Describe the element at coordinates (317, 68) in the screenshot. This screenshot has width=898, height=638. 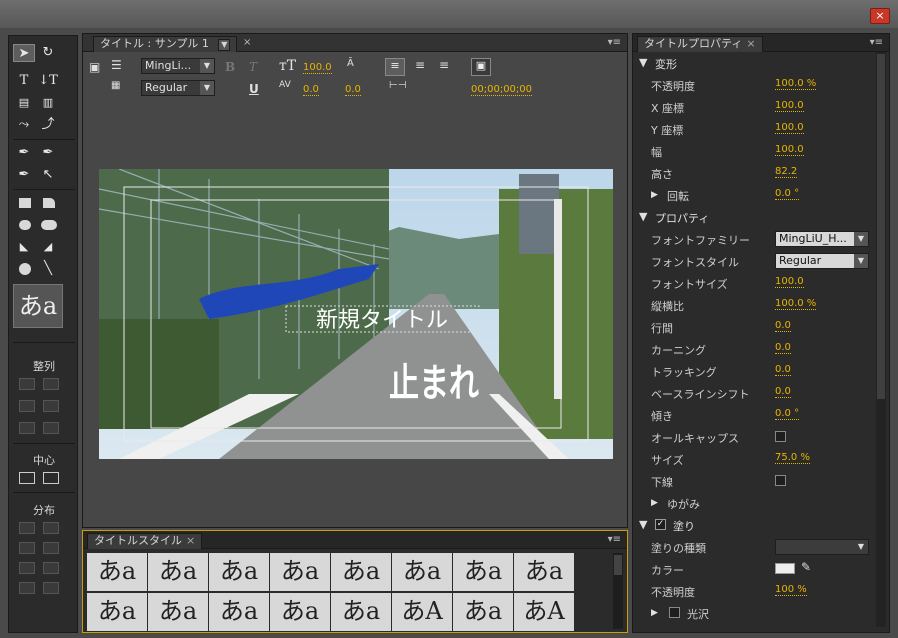
I see `font-size-value: 100.0` at that location.